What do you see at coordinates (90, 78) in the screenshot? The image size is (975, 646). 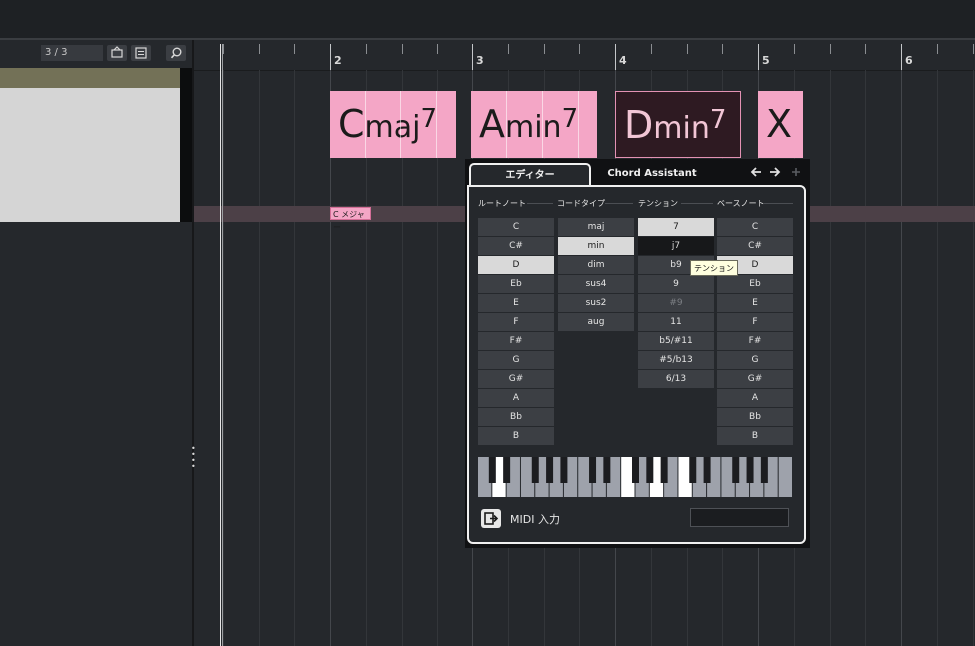 I see `chord-track-header` at bounding box center [90, 78].